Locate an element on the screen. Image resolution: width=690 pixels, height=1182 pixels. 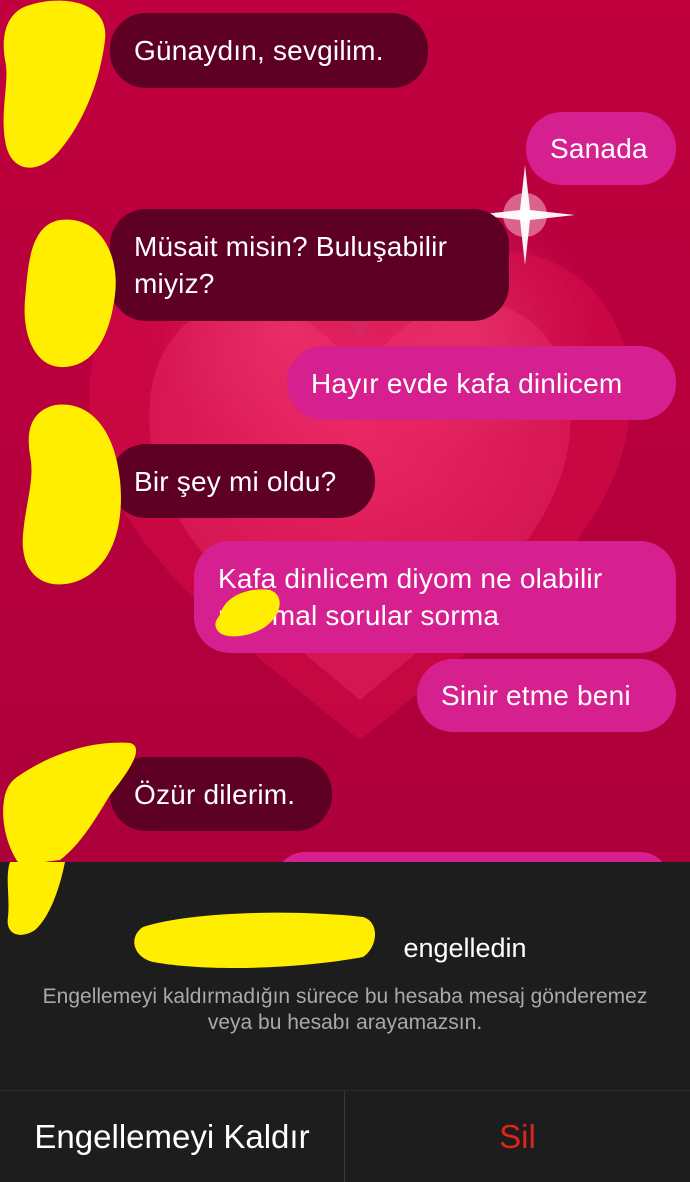
message-text: Günaydın, sevgilim. is located at coordinates (259, 50).